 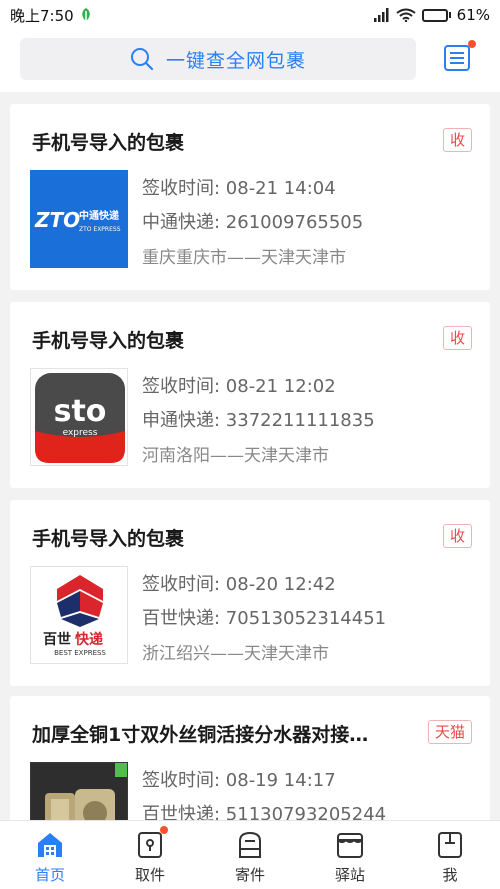 What do you see at coordinates (450, 875) in the screenshot?
I see `tab-profile-label: 我` at bounding box center [450, 875].